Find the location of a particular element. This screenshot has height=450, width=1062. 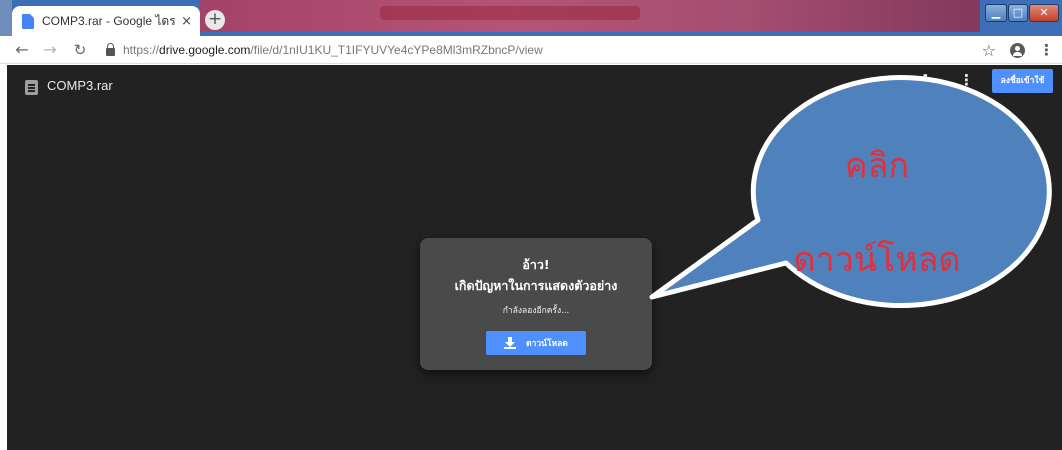

tab-strip: COMP3.rar - Google ไดรฟ์ × + ▁ □ ✕ is located at coordinates (531, 18).